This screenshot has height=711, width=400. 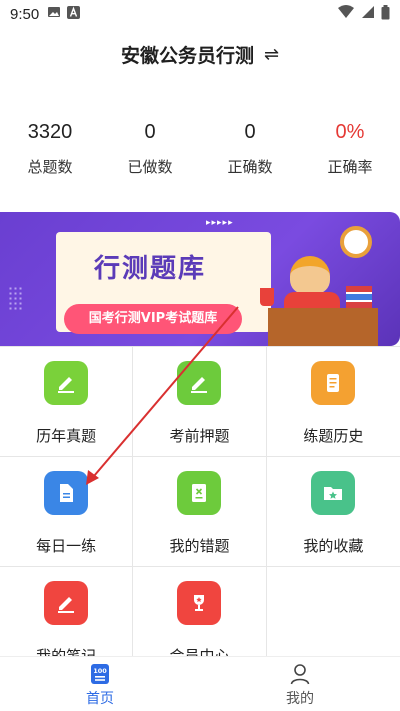 What do you see at coordinates (50, 147) in the screenshot?
I see `stat-total: 3320 总题数` at bounding box center [50, 147].